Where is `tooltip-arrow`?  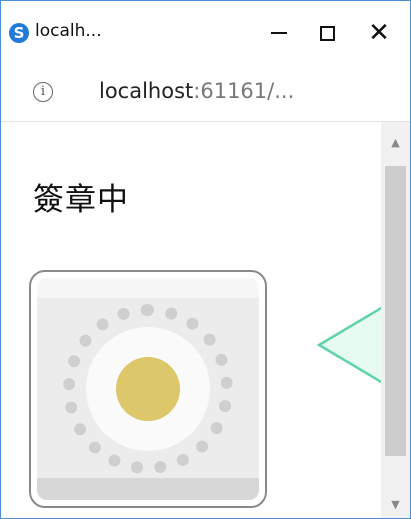
tooltip-arrow is located at coordinates (350, 345).